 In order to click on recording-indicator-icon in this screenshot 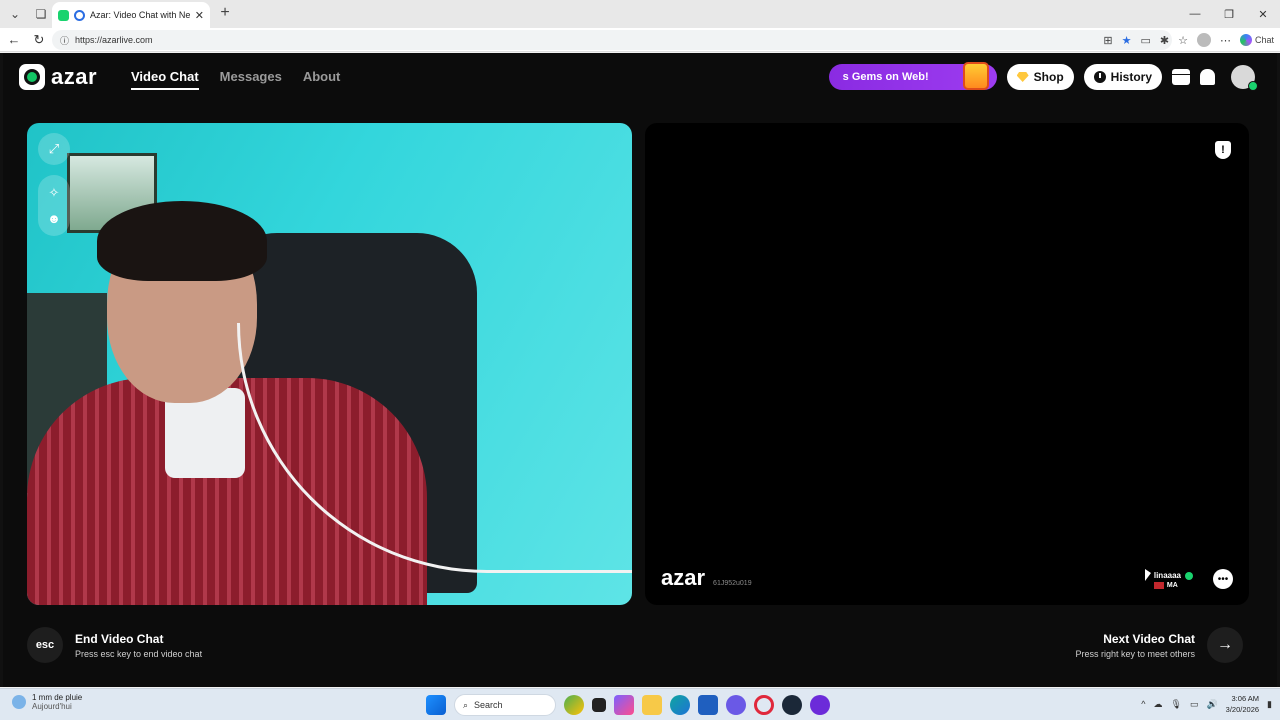, I will do `click(79, 15)`.